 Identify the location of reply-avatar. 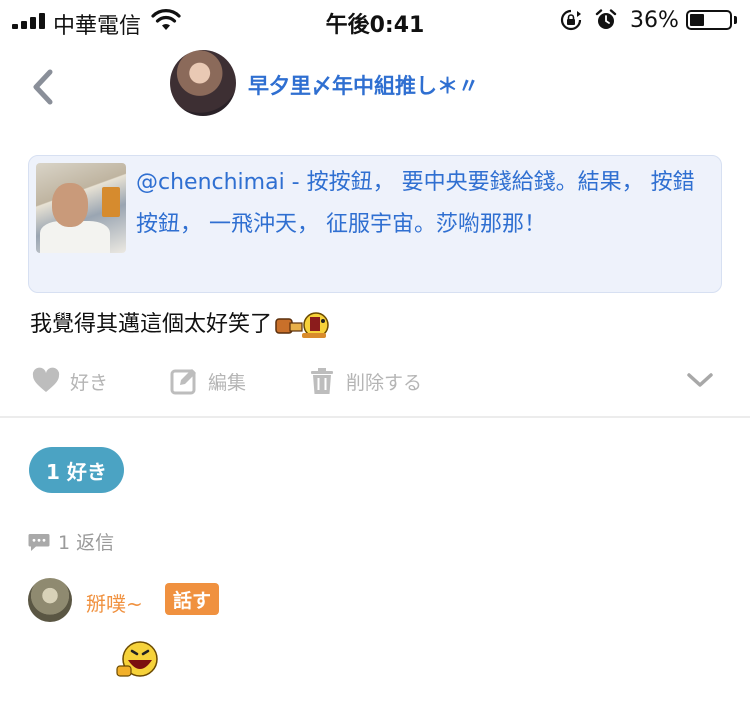
(50, 600).